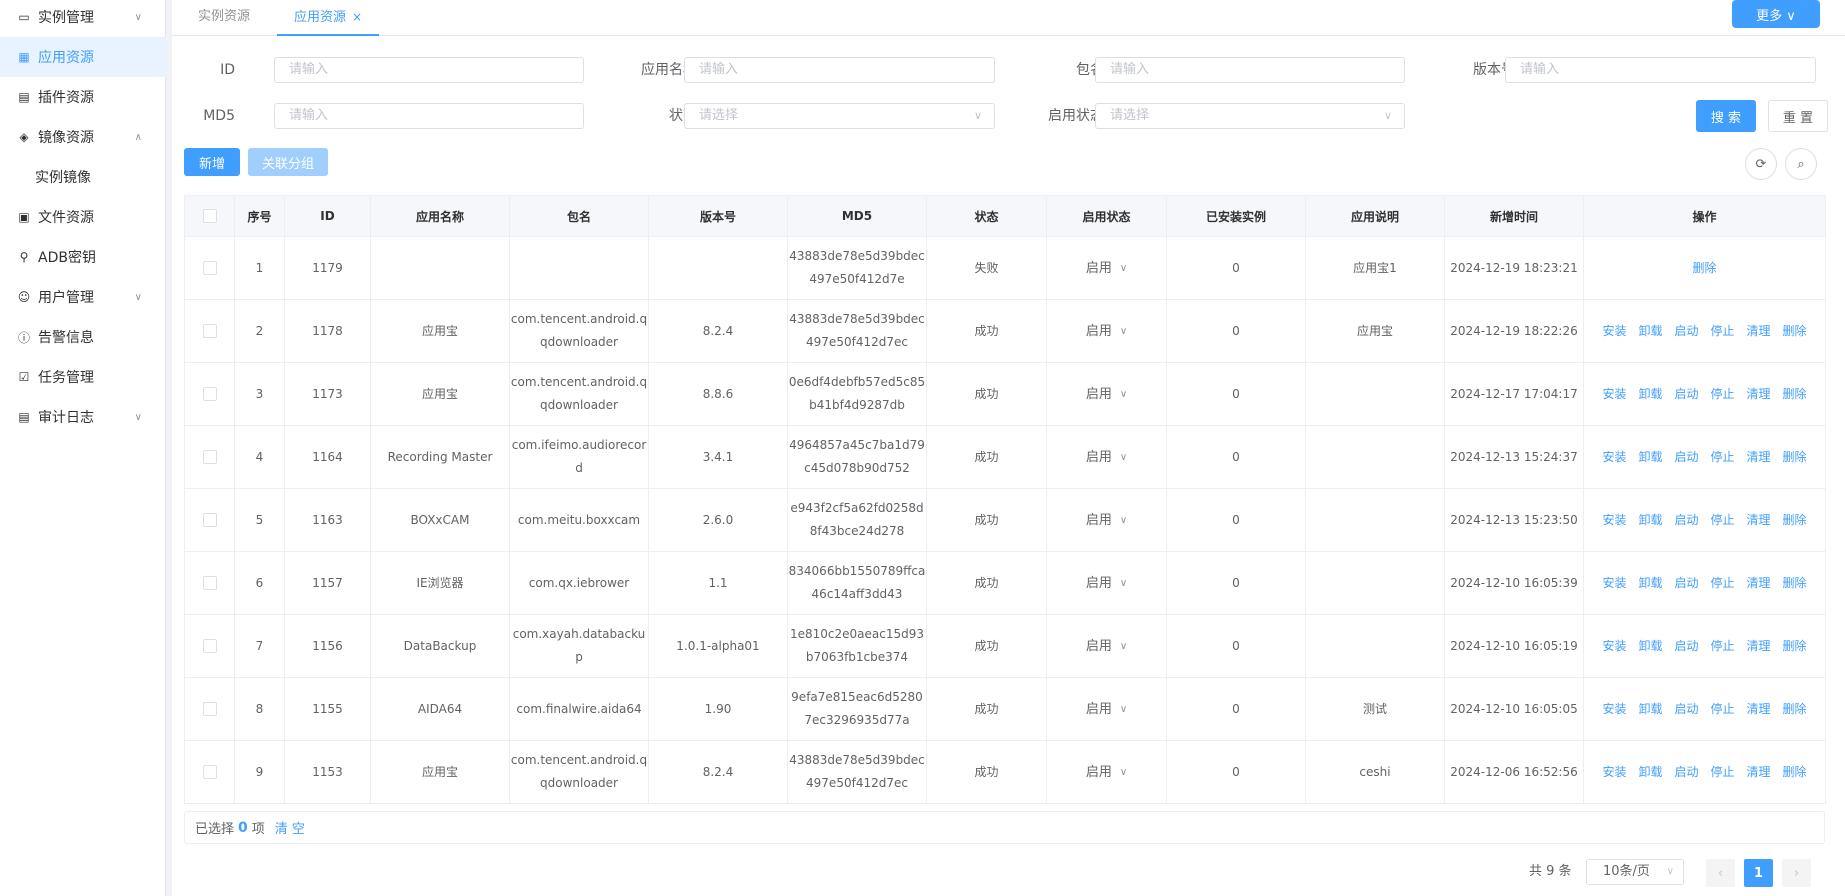 This screenshot has width=1845, height=896. Describe the element at coordinates (1250, 116) in the screenshot. I see `enable-status-select: 请选择 ∨` at that location.